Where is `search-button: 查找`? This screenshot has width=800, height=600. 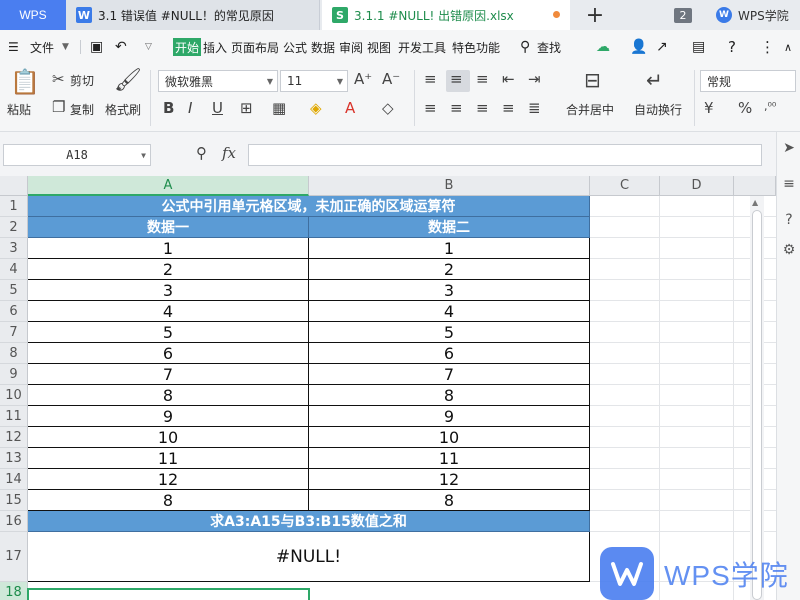 search-button: 查找 is located at coordinates (549, 47).